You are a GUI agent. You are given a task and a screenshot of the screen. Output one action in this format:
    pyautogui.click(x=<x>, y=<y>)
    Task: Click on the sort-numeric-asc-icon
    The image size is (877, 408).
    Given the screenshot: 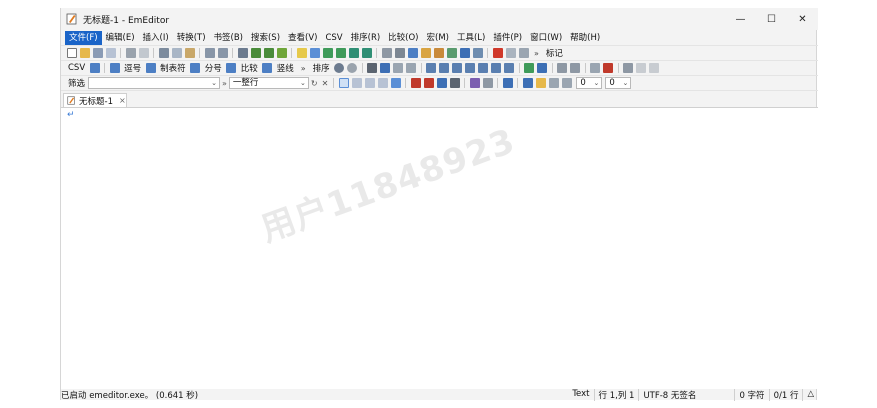 What is the action you would take?
    pyautogui.click(x=457, y=68)
    